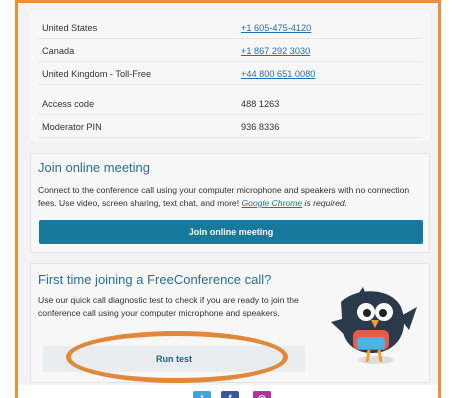 This screenshot has height=398, width=450. What do you see at coordinates (202, 394) in the screenshot?
I see `twitter-icon: t` at bounding box center [202, 394].